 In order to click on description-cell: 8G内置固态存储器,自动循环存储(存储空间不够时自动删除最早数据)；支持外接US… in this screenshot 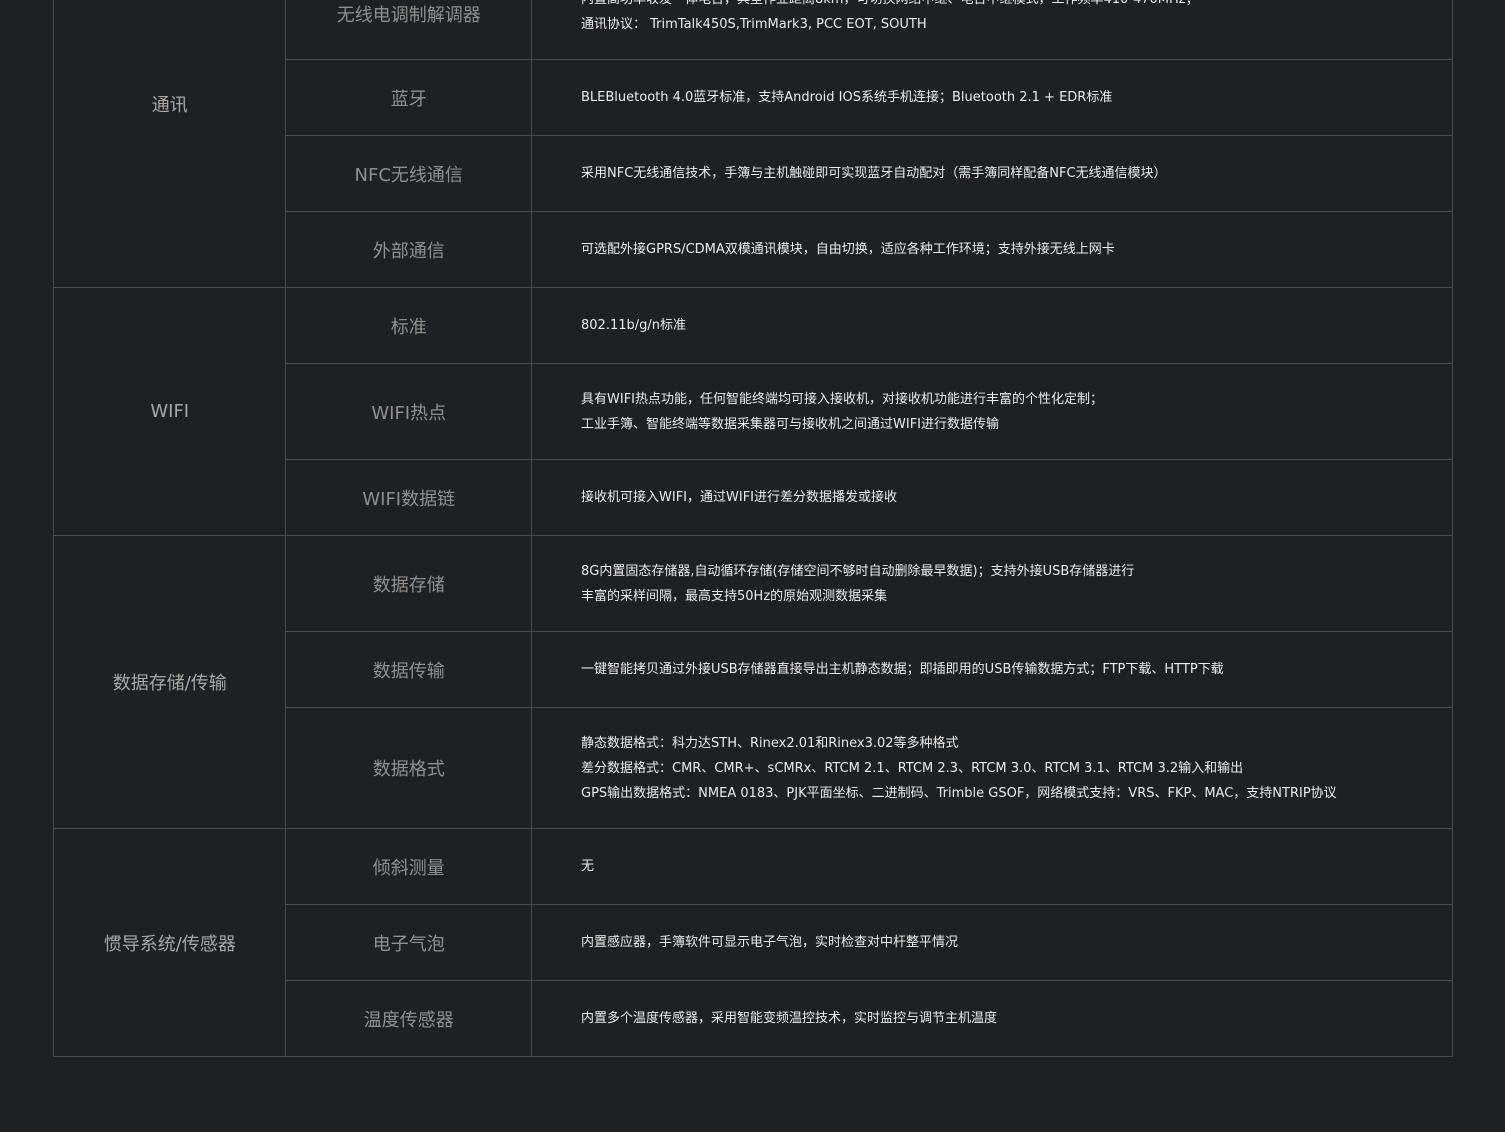, I will do `click(992, 583)`.